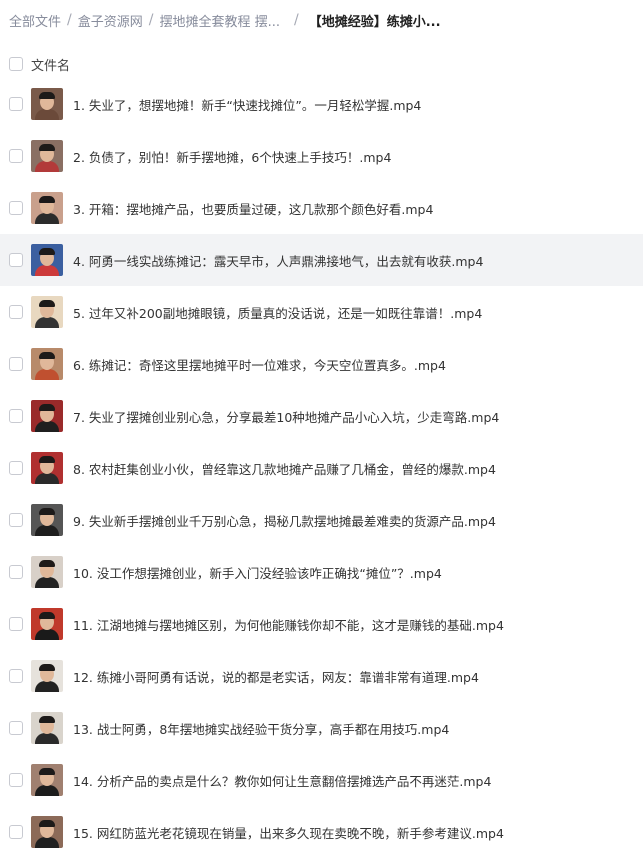 The width and height of the screenshot is (643, 858). I want to click on column-header-filename: 文件名, so click(50, 64).